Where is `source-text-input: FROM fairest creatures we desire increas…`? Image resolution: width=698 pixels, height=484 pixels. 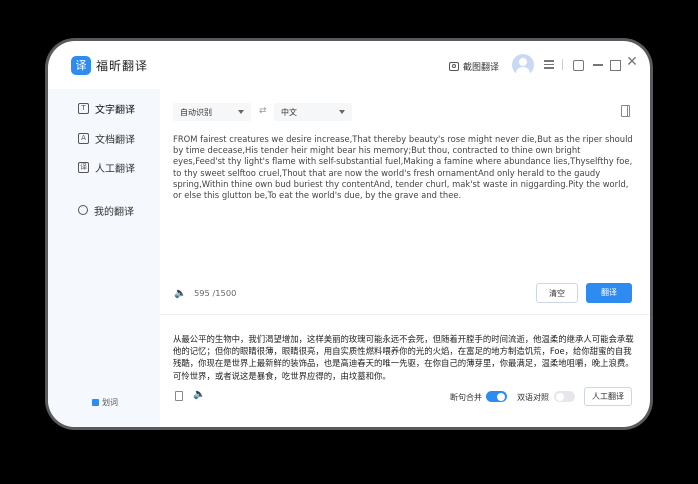
source-text-input: FROM fairest creatures we desire increas… is located at coordinates (404, 167).